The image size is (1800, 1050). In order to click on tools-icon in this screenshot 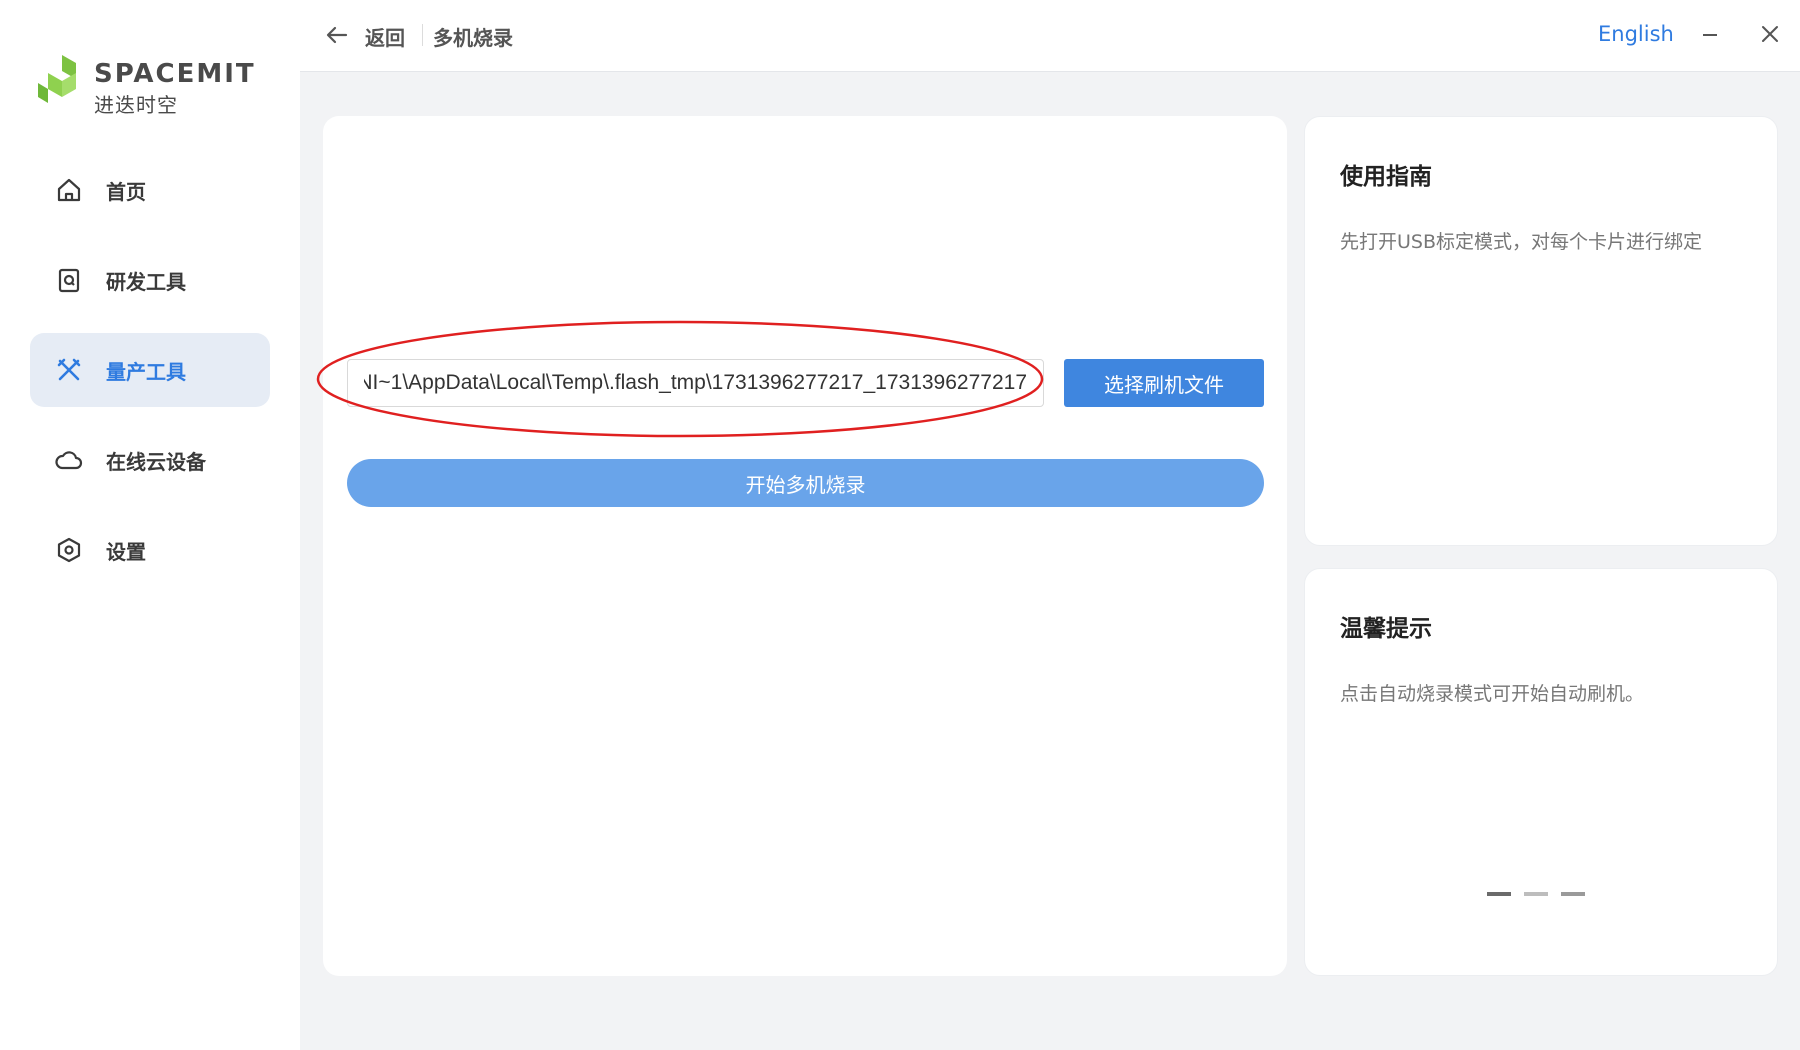, I will do `click(69, 370)`.